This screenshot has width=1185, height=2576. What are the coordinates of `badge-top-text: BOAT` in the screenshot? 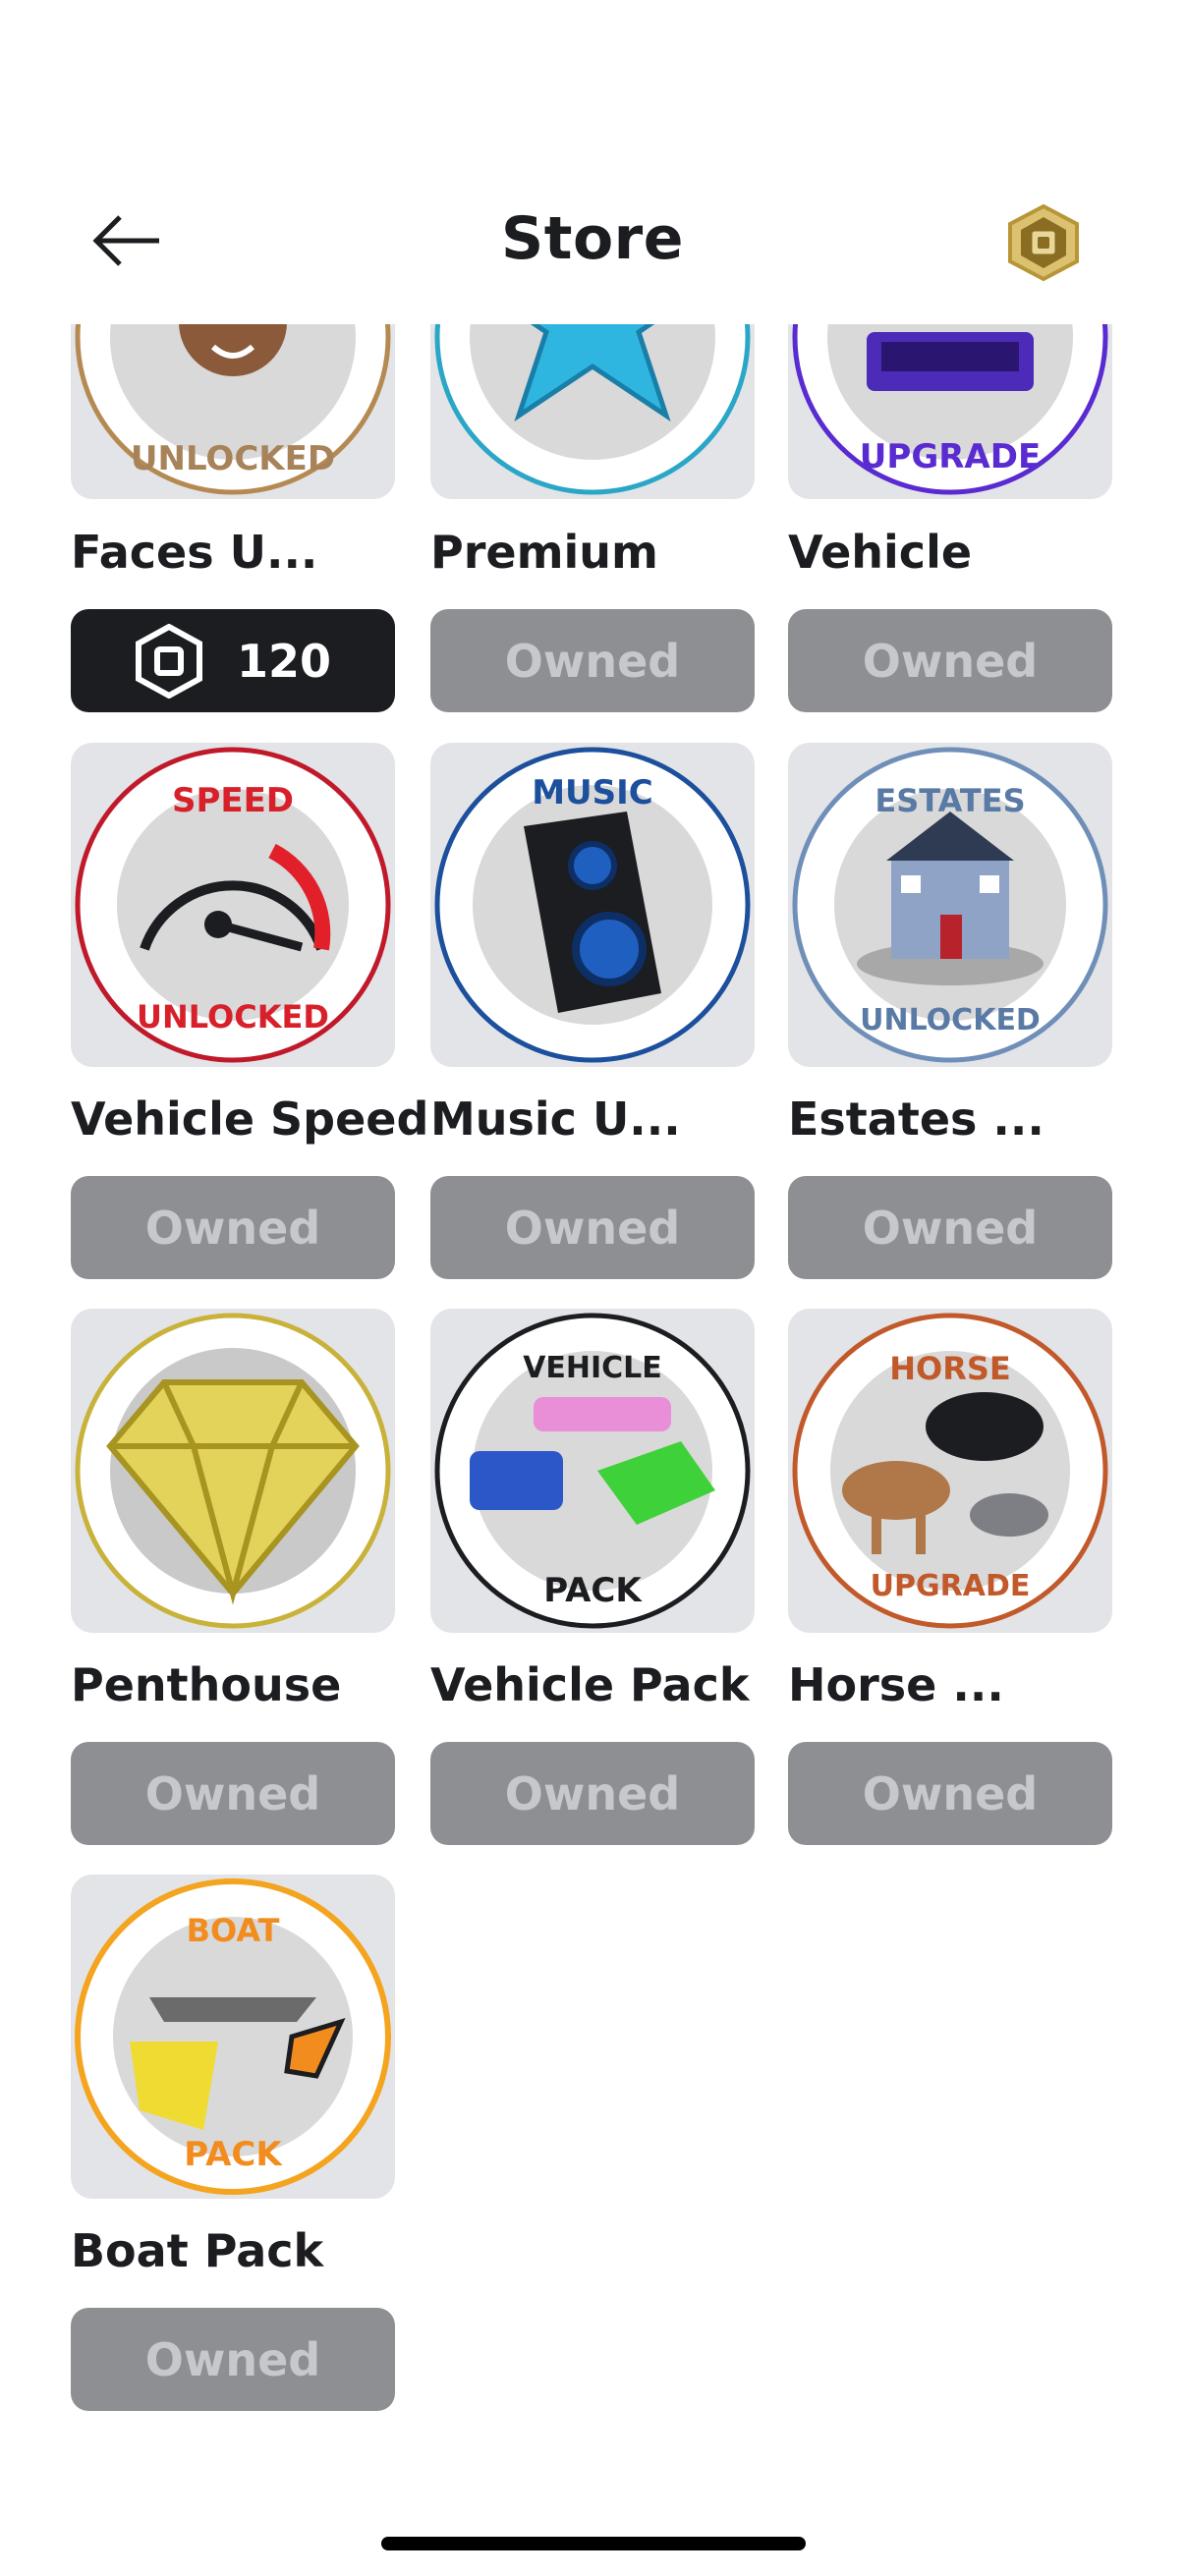 It's located at (234, 1930).